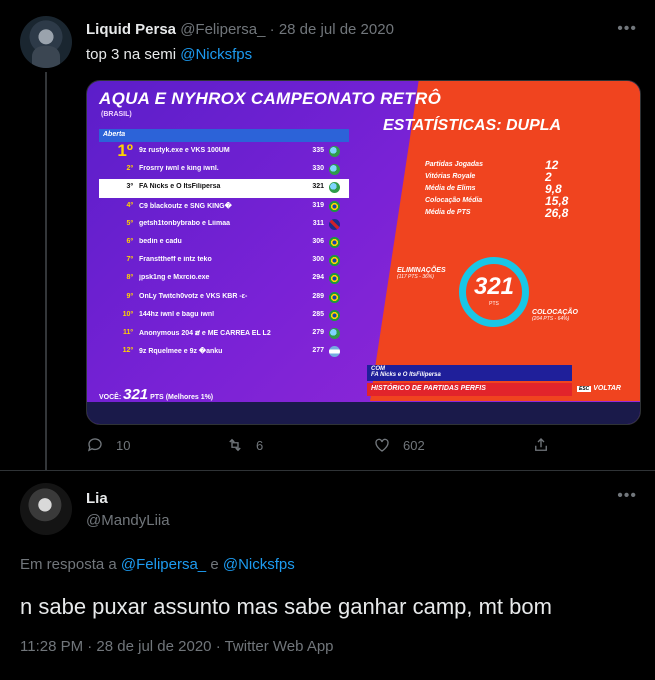 The width and height of the screenshot is (655, 680). Describe the element at coordinates (169, 54) in the screenshot. I see `tweet-text: top 3 na semi @Nicksfps` at that location.